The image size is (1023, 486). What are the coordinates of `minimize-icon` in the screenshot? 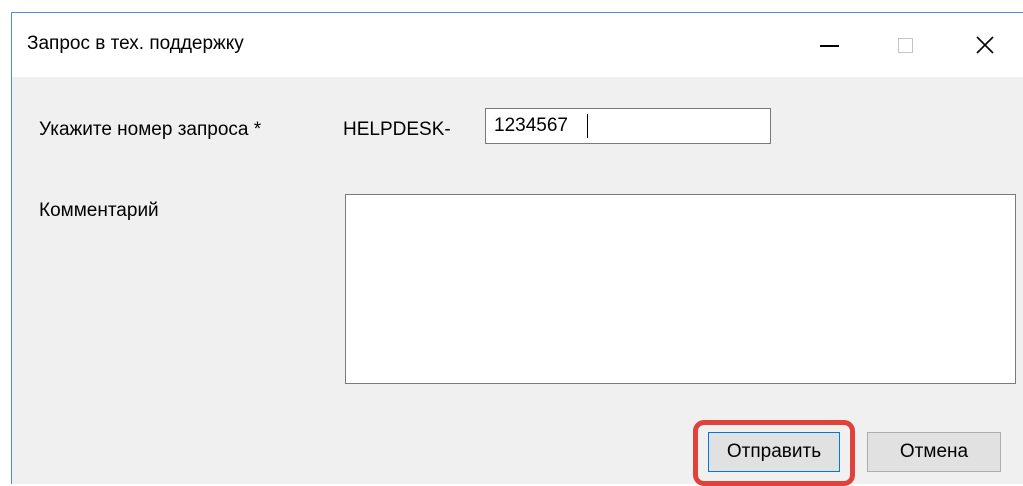 It's located at (829, 46).